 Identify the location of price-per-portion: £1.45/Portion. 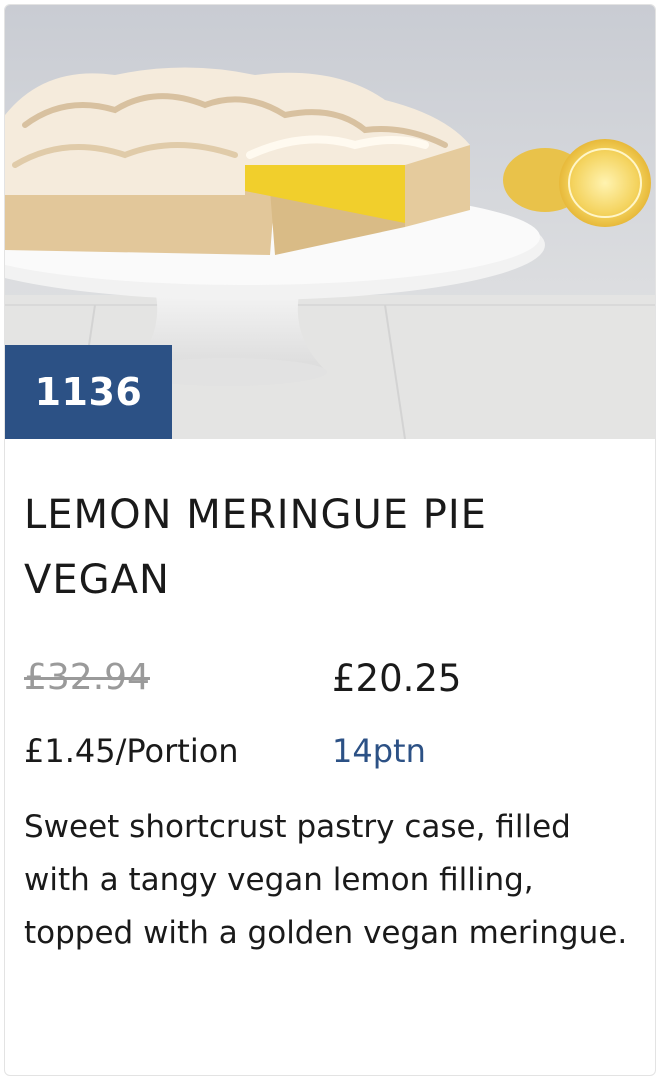
(131, 751).